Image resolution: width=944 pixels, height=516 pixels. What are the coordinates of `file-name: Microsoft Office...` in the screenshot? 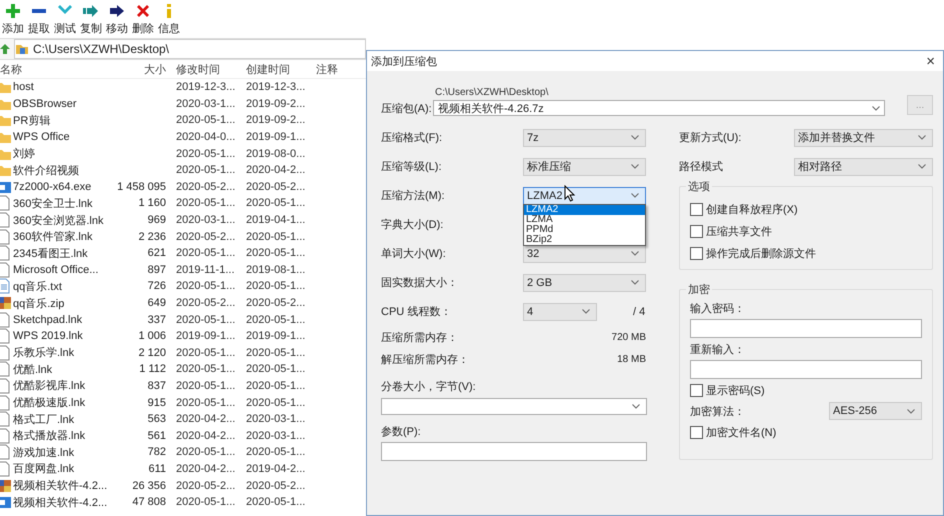 It's located at (55, 270).